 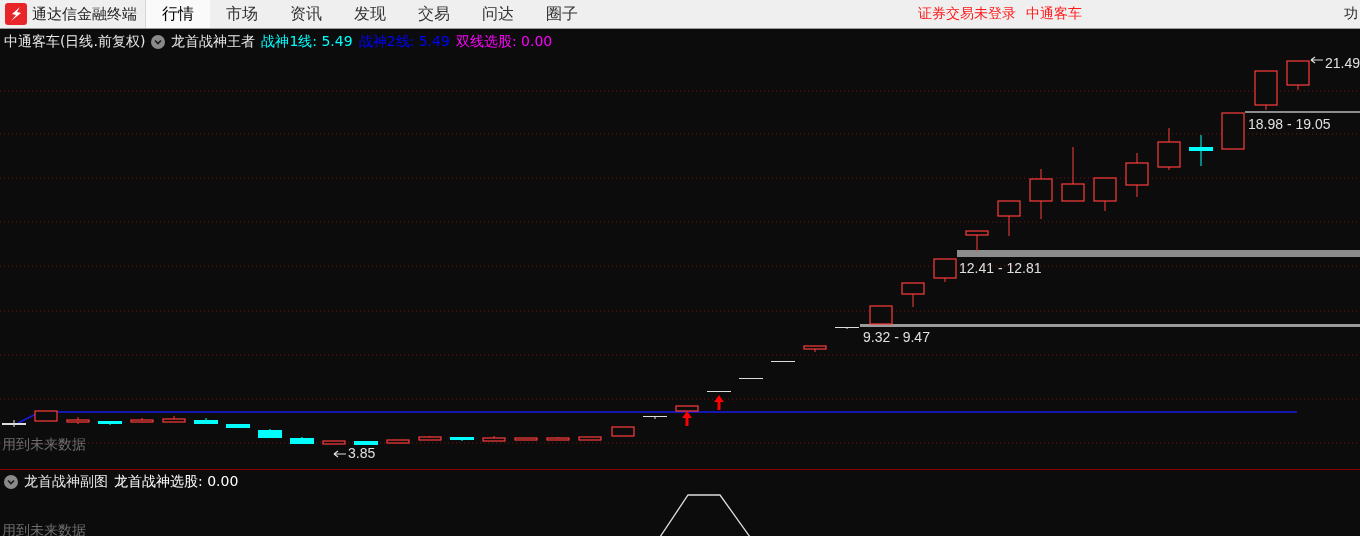 What do you see at coordinates (213, 42) in the screenshot?
I see `indicator-name: 龙首战神王者` at bounding box center [213, 42].